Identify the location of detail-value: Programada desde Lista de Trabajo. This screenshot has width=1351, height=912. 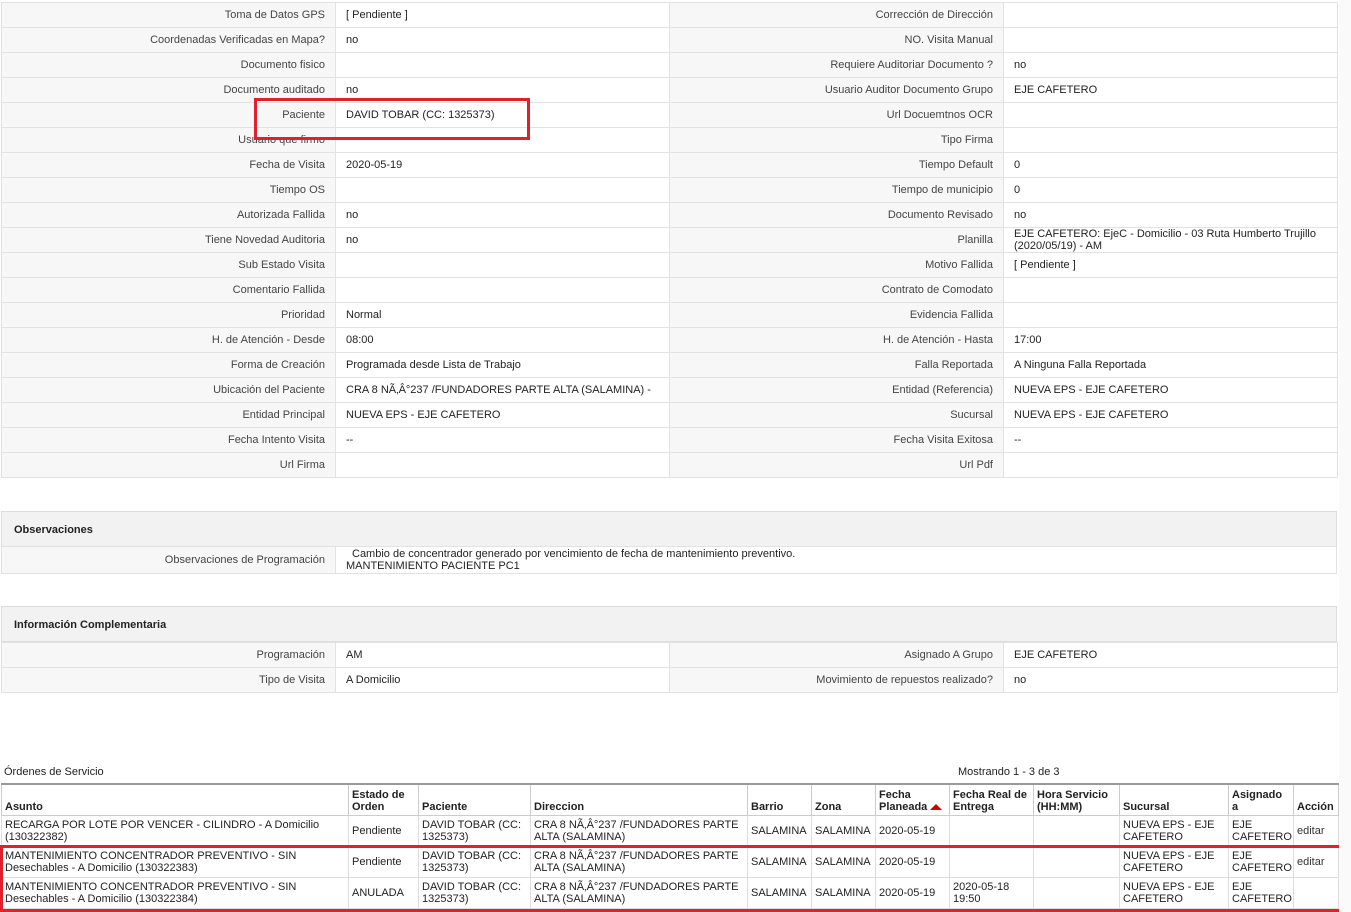
(502, 365).